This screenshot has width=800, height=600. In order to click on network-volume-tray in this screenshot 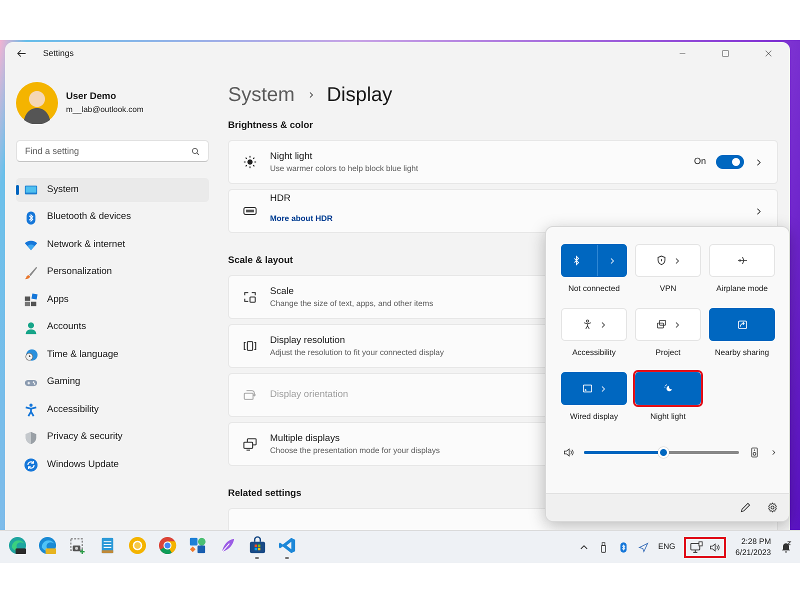, I will do `click(705, 547)`.